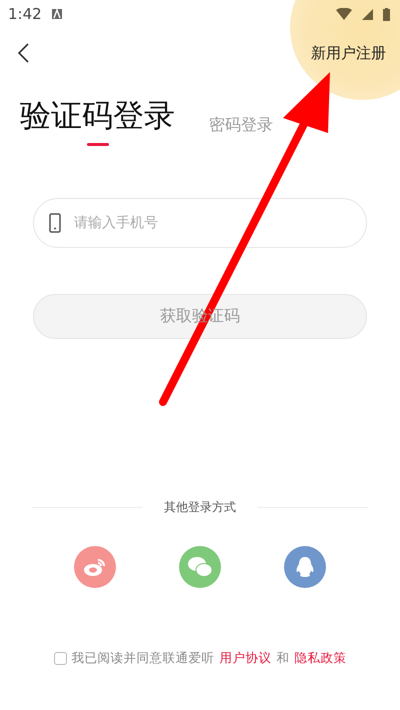 The width and height of the screenshot is (400, 710). Describe the element at coordinates (57, 14) in the screenshot. I see `notification-icon` at that location.